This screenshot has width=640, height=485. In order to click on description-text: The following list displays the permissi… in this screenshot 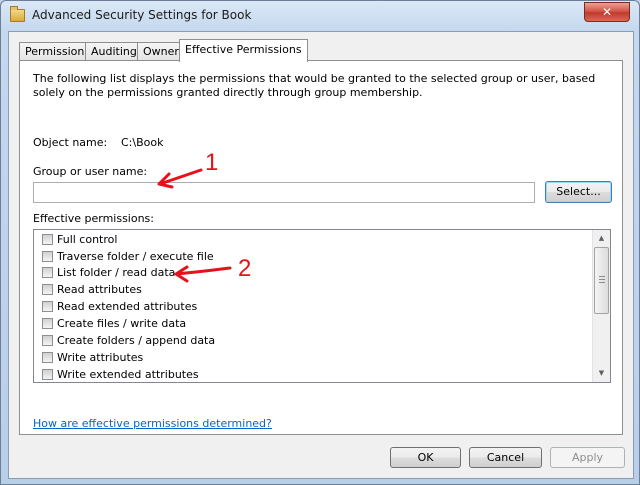, I will do `click(314, 85)`.